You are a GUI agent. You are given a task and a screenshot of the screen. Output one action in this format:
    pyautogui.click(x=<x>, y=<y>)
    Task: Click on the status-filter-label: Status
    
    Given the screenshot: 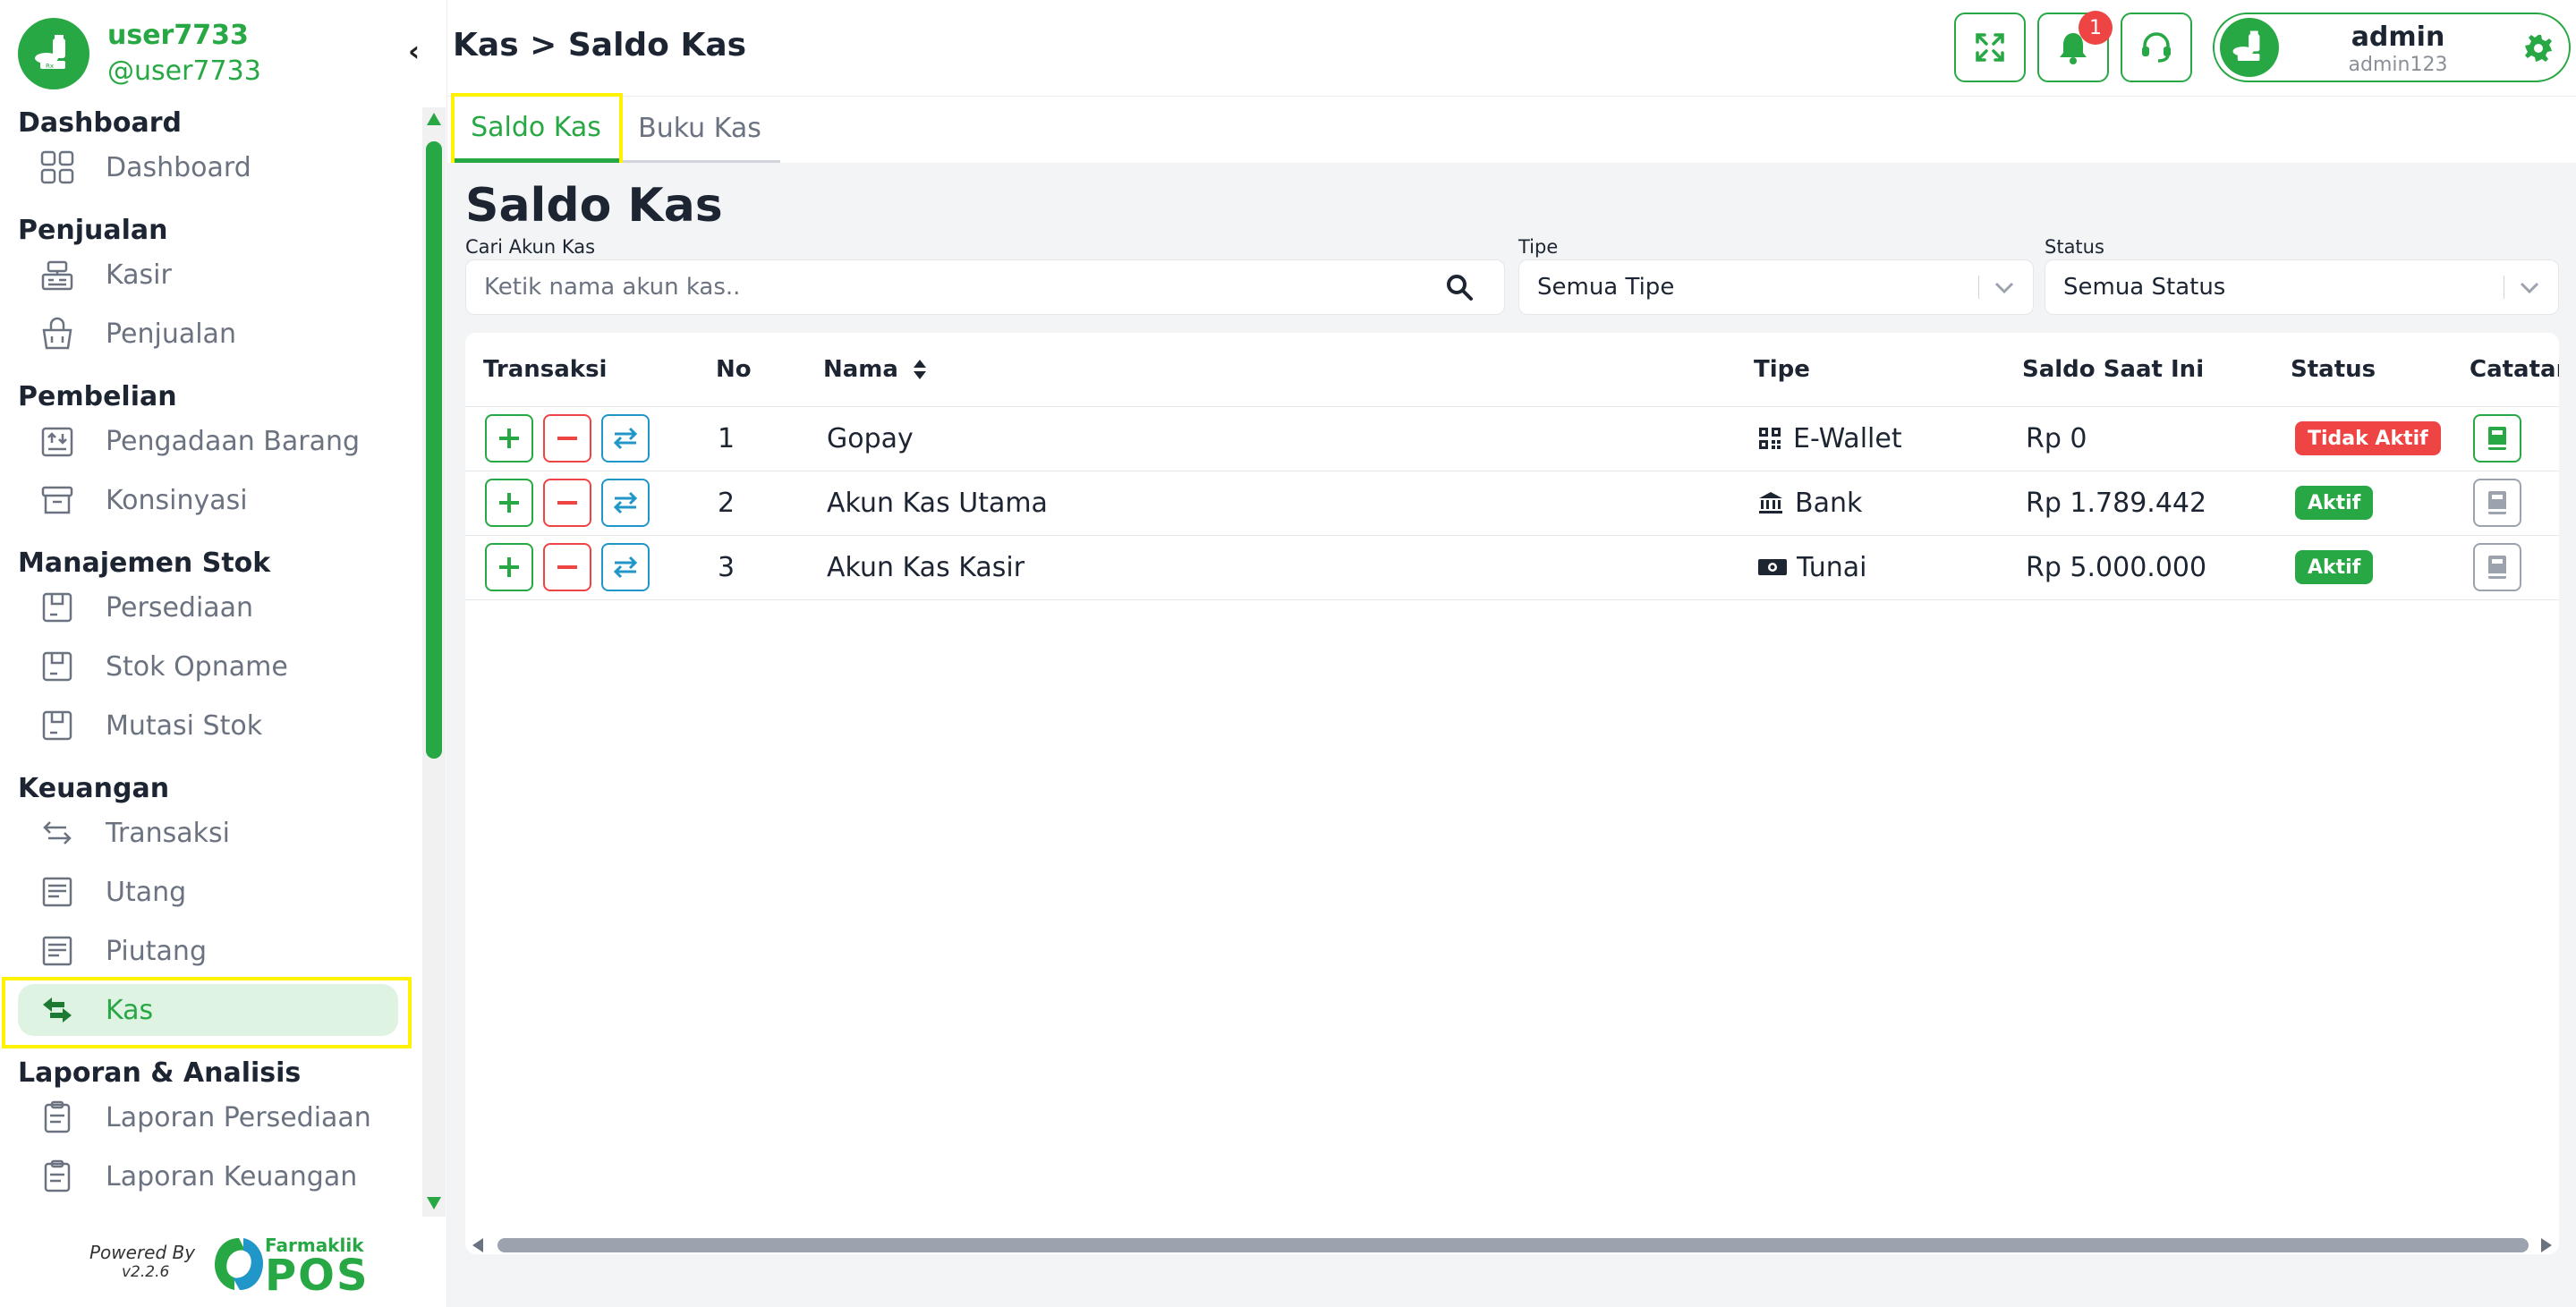 What is the action you would take?
    pyautogui.click(x=2074, y=247)
    